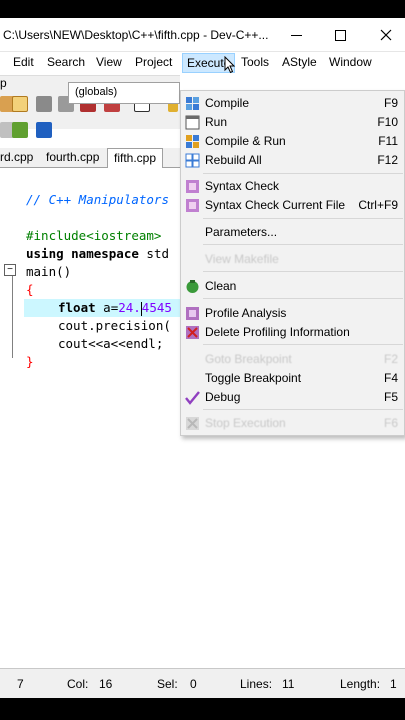 This screenshot has height=720, width=405. I want to click on status-length-label: Length:, so click(360, 684).